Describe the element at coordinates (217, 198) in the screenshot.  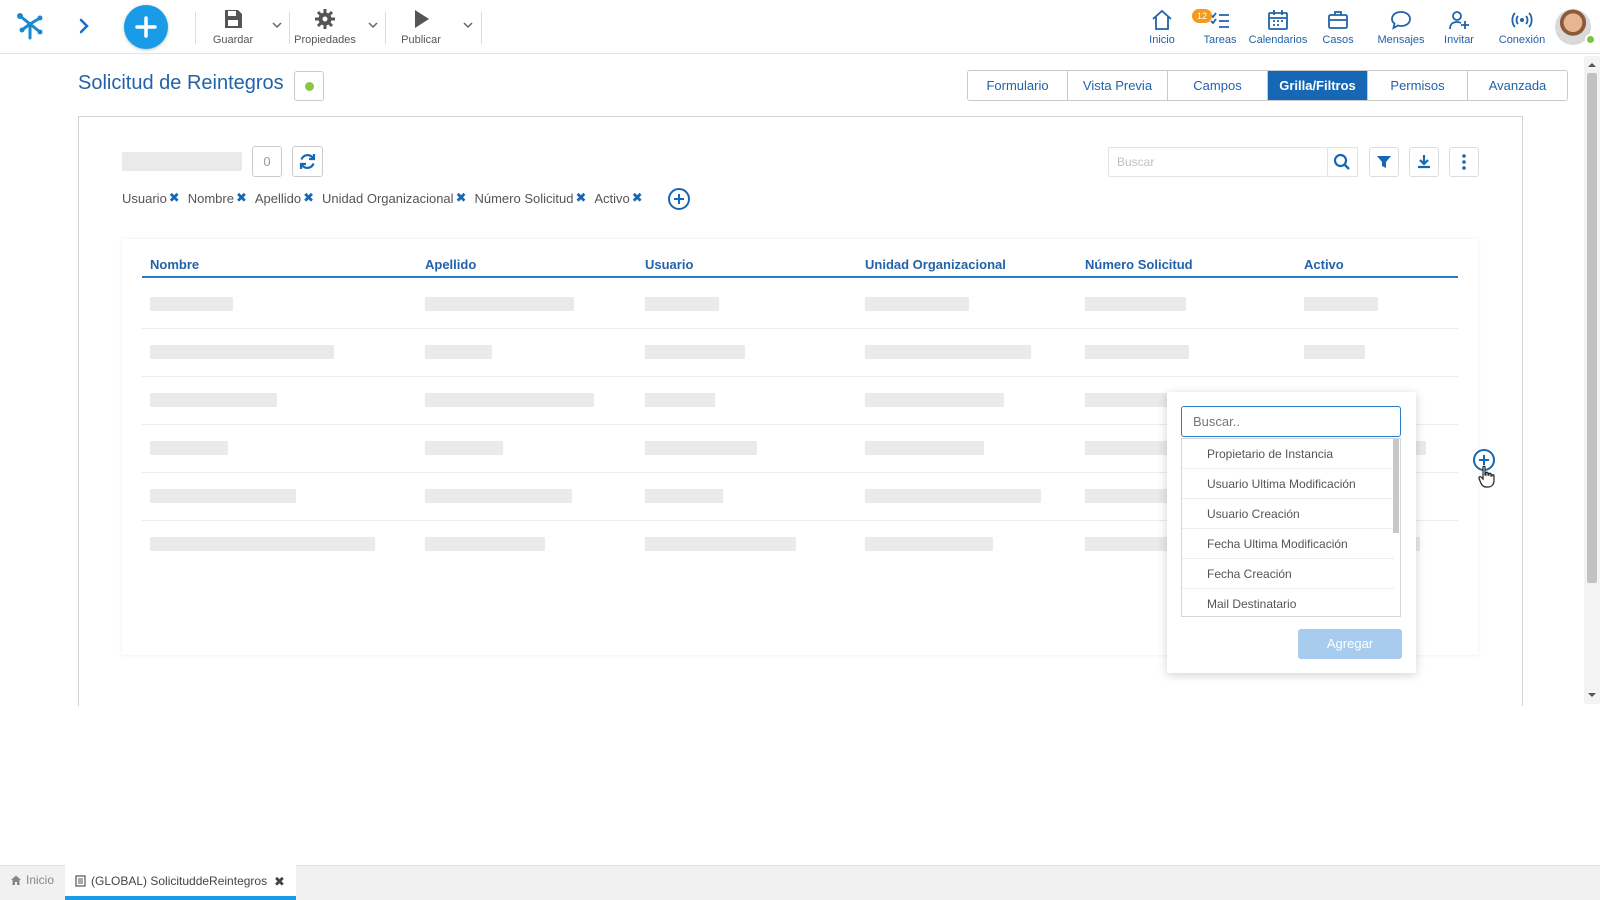
I see `filter-chip: Nombre ✖` at that location.